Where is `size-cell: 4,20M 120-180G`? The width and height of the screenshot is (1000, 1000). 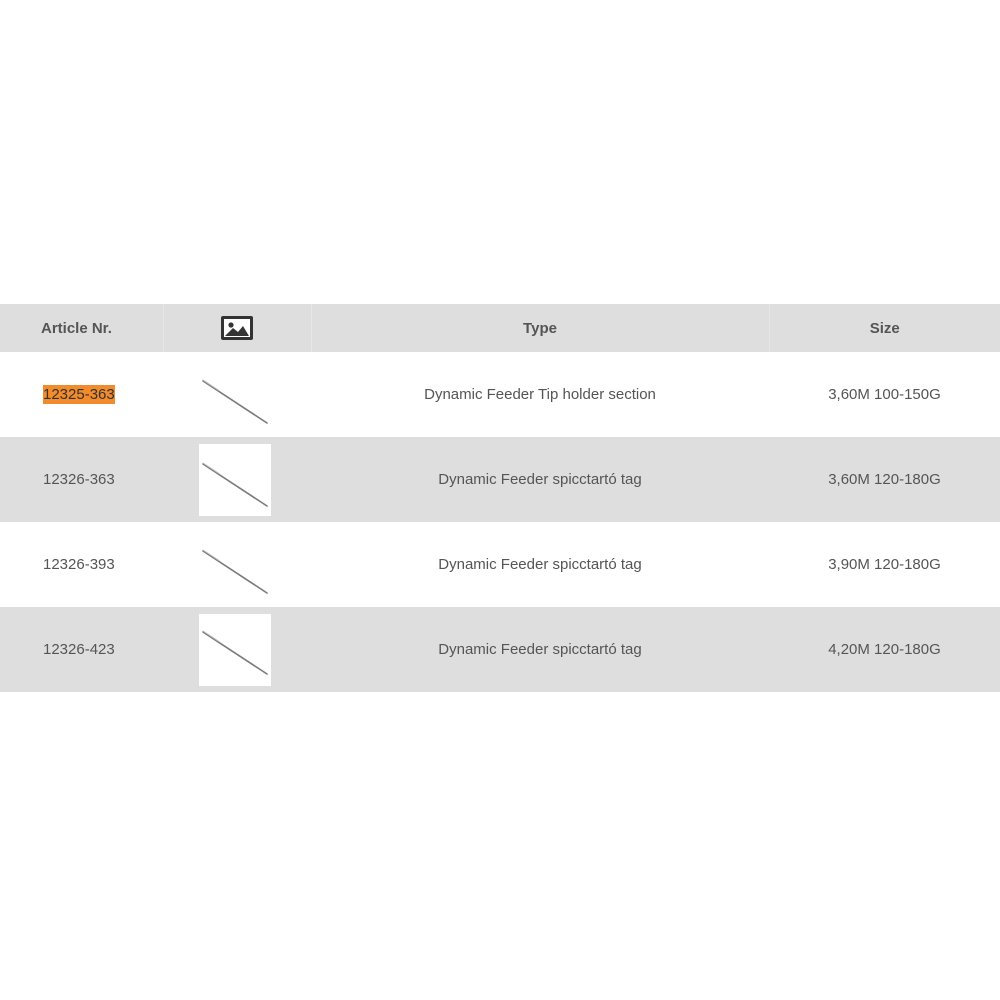 size-cell: 4,20M 120-180G is located at coordinates (884, 649).